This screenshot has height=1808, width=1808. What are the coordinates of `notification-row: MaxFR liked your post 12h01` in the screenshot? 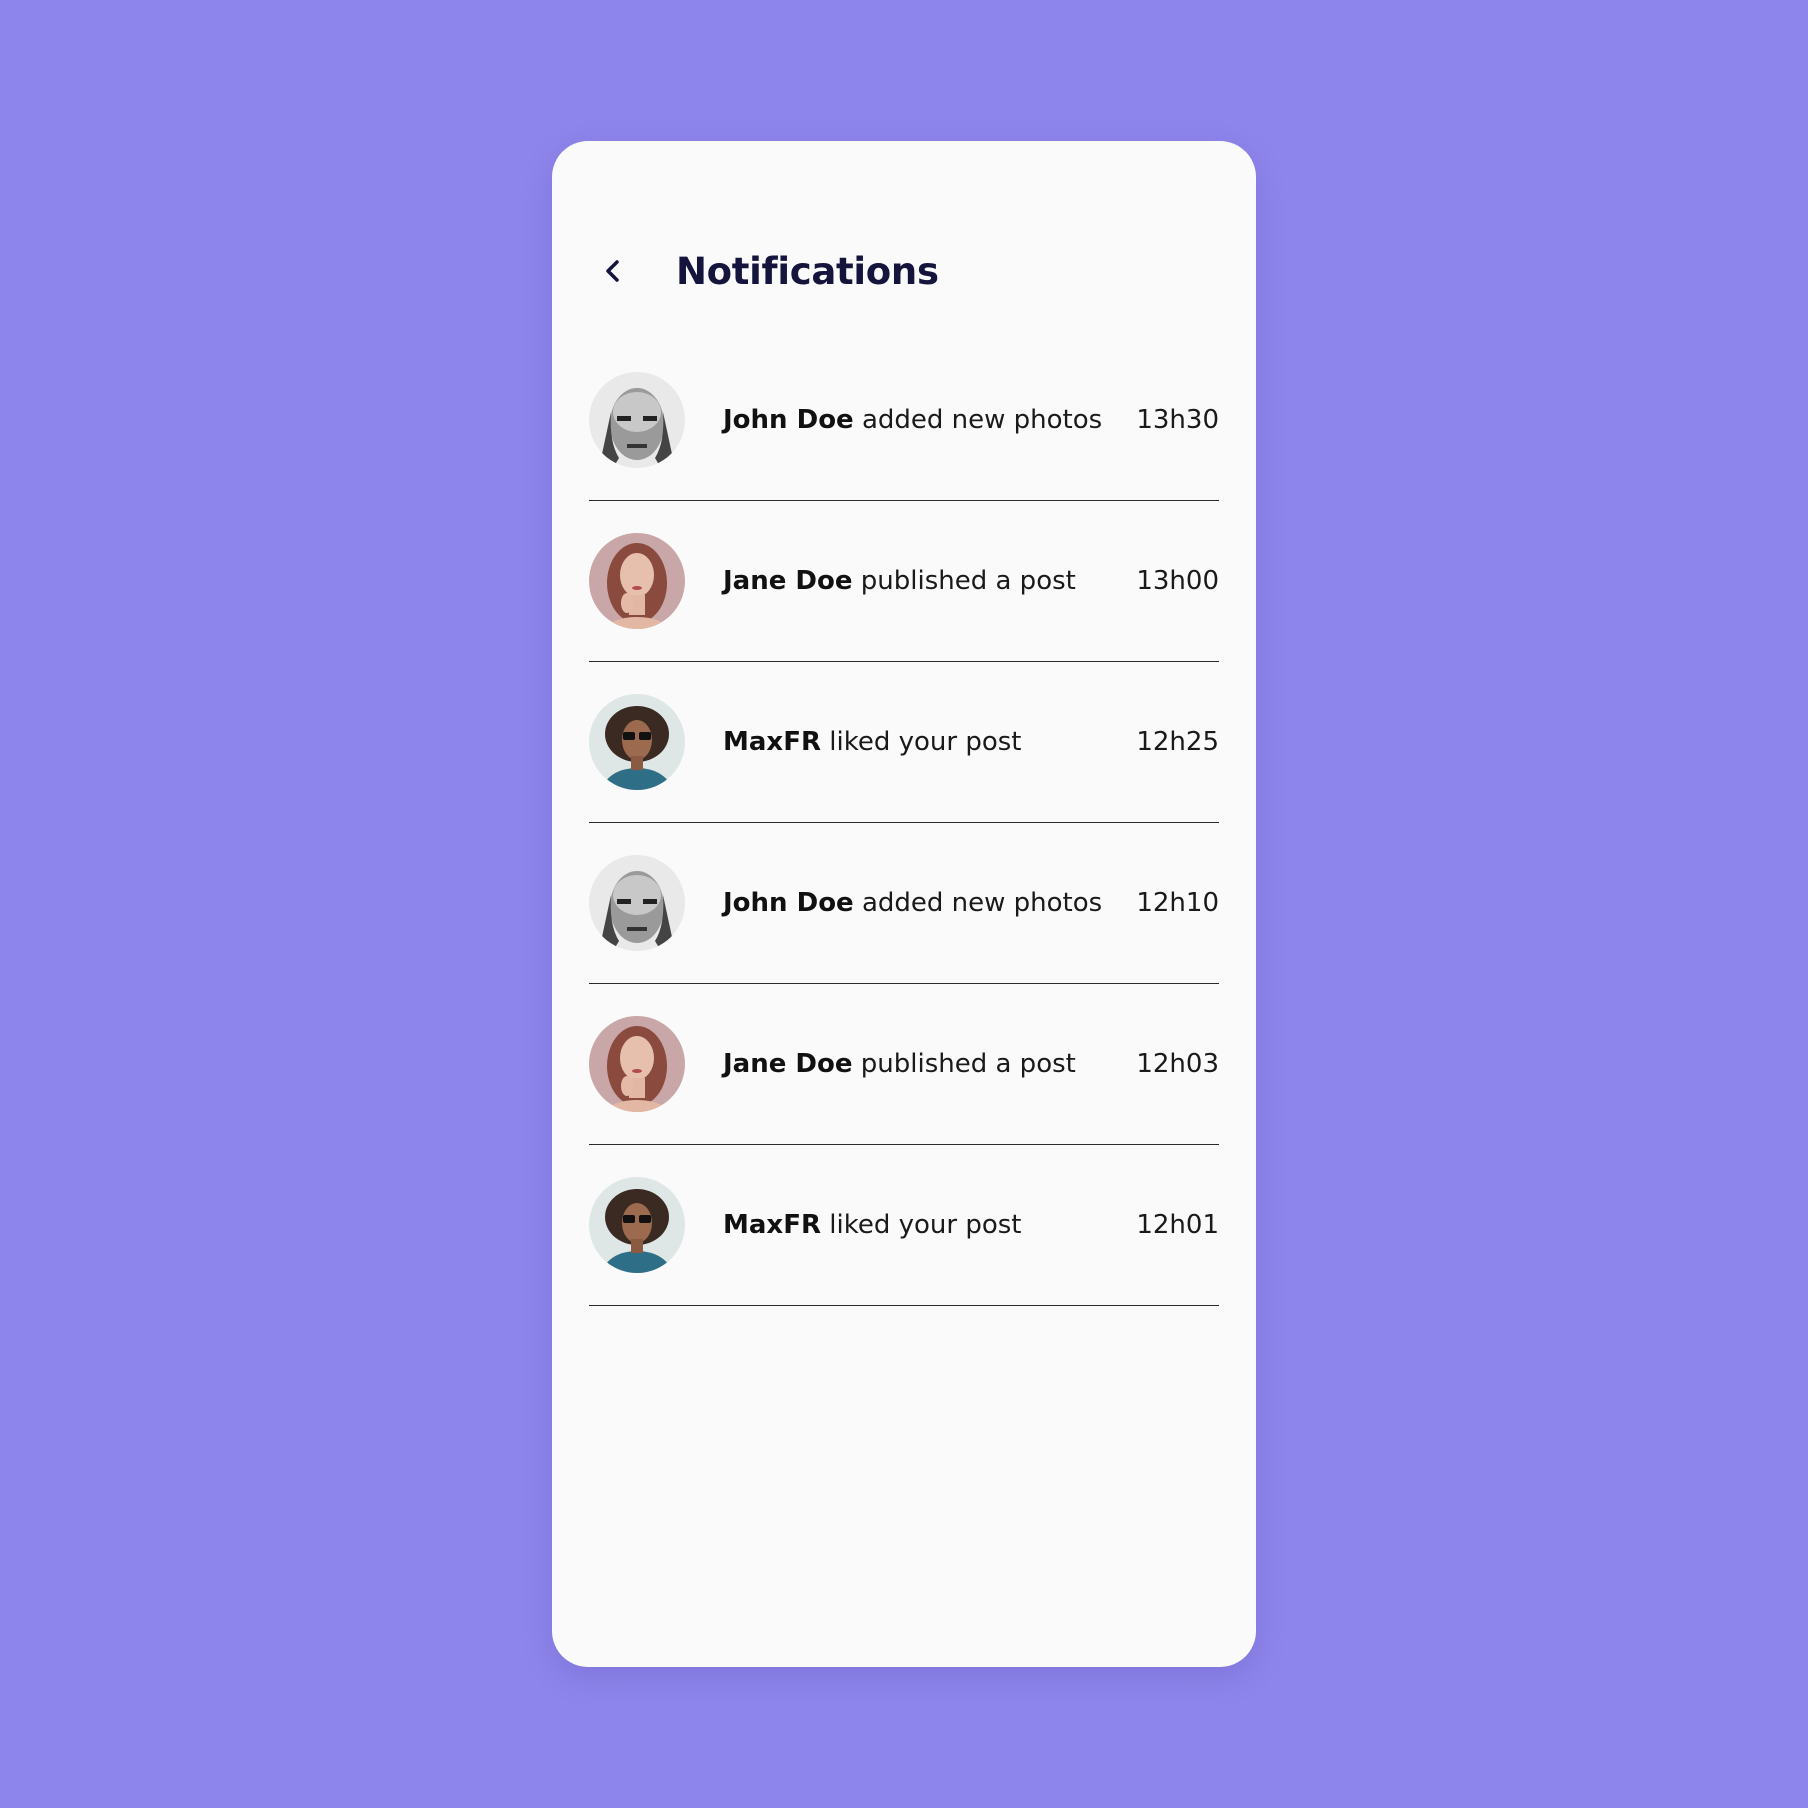 It's located at (904, 1225).